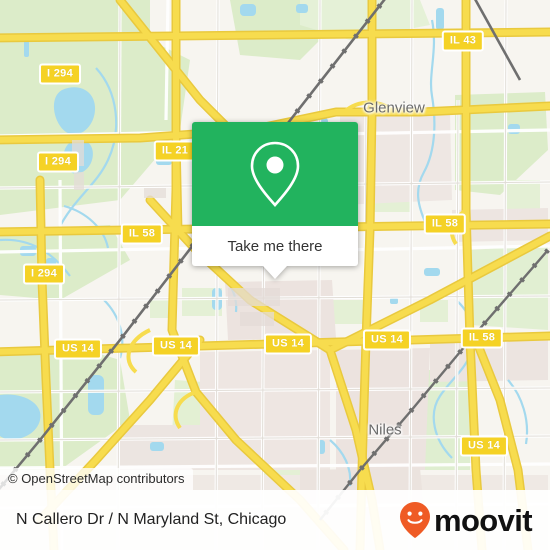 The width and height of the screenshot is (550, 550). Describe the element at coordinates (394, 108) in the screenshot. I see `place-label-glenview: Glenview` at that location.